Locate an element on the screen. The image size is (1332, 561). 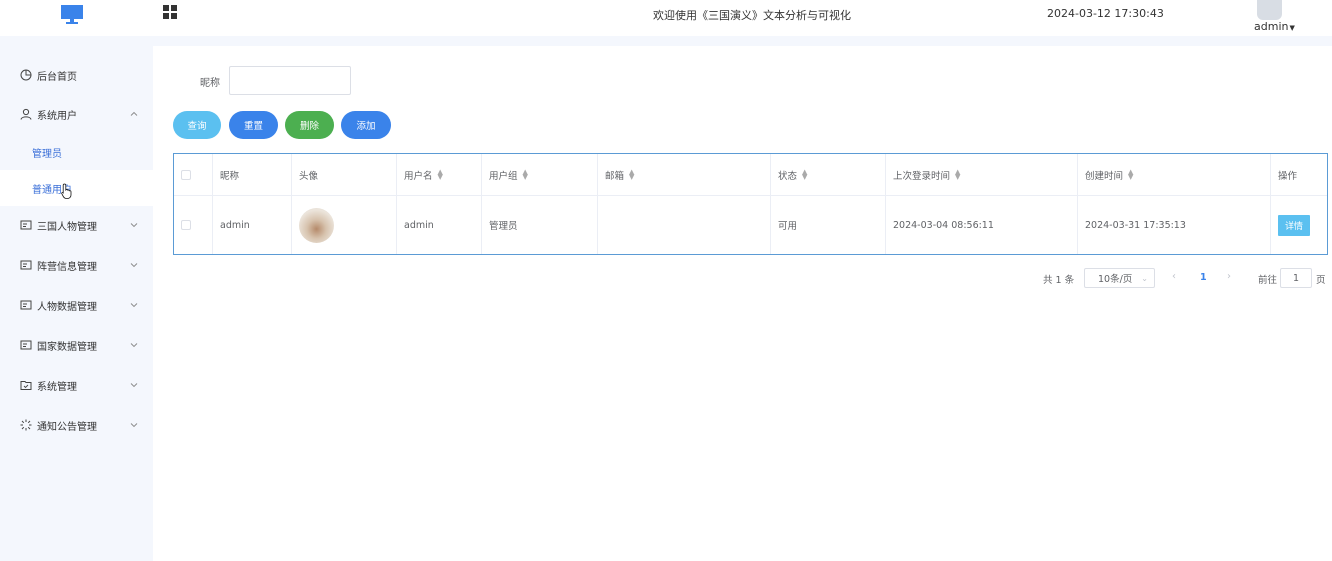
sidebar-subitem-admin: 管理员 is located at coordinates (76, 152).